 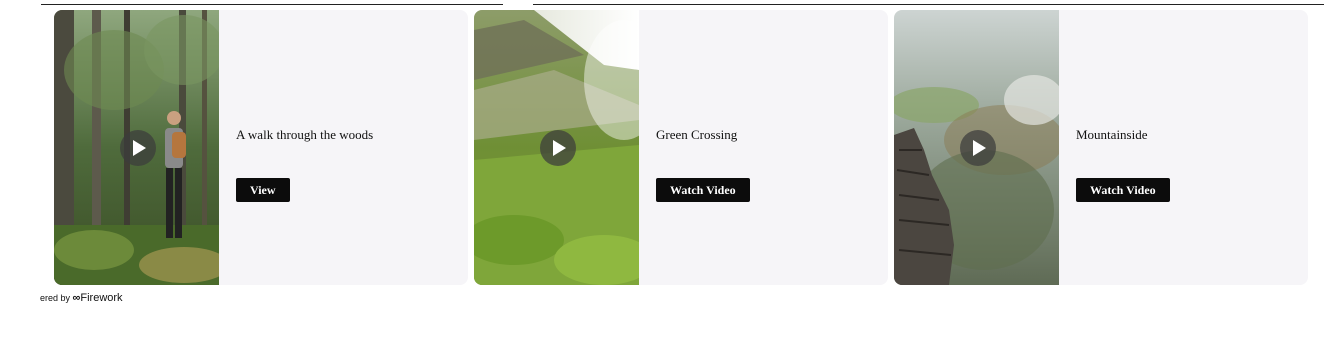 I want to click on green-hillside-thumbnail, so click(x=556, y=147).